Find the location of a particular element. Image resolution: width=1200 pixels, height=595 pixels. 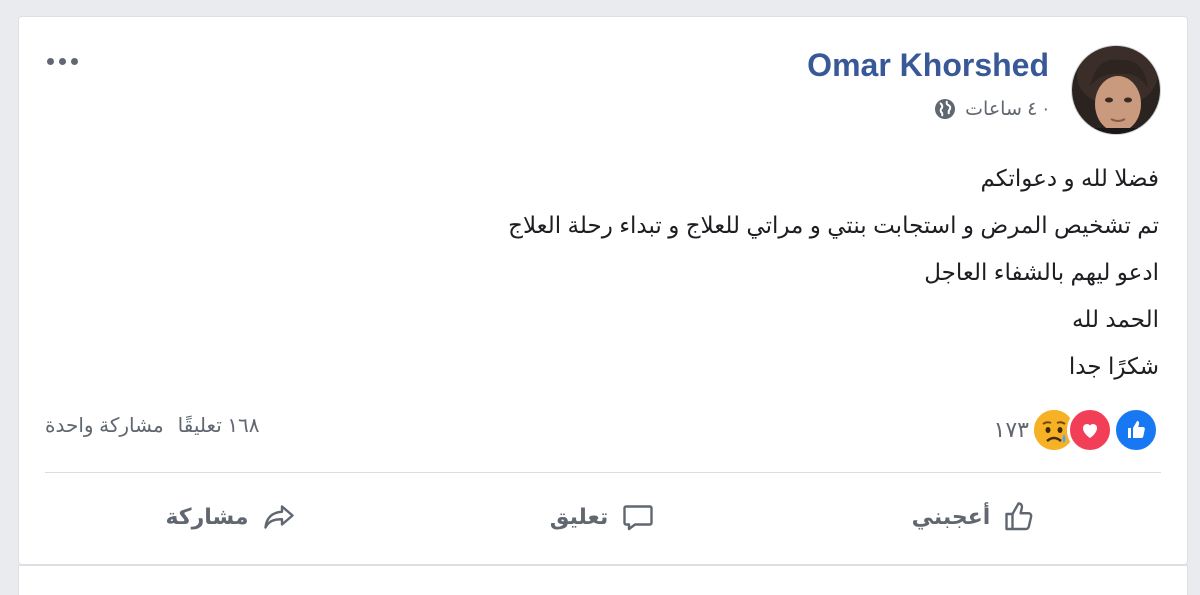

post-line: الحمد لله is located at coordinates (1115, 319).